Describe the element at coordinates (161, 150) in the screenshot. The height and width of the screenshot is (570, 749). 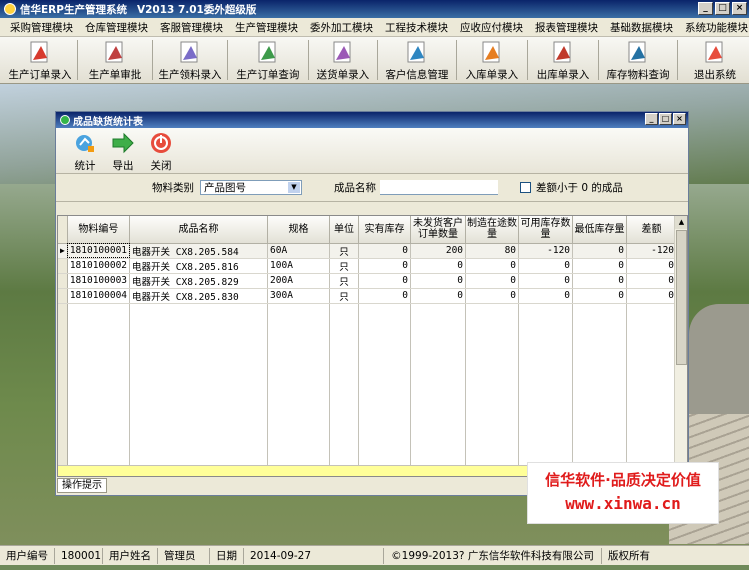
I see `close-button: 关闭` at that location.